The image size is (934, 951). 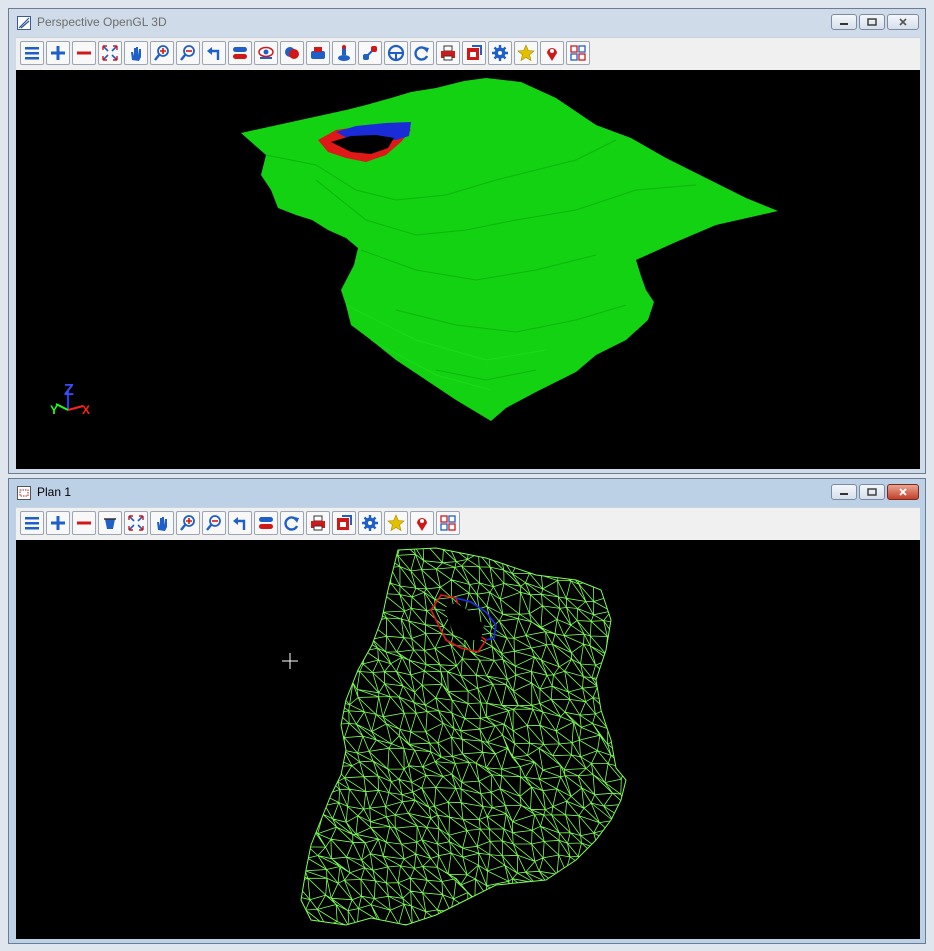 I want to click on perspective-toolbar, so click(x=468, y=53).